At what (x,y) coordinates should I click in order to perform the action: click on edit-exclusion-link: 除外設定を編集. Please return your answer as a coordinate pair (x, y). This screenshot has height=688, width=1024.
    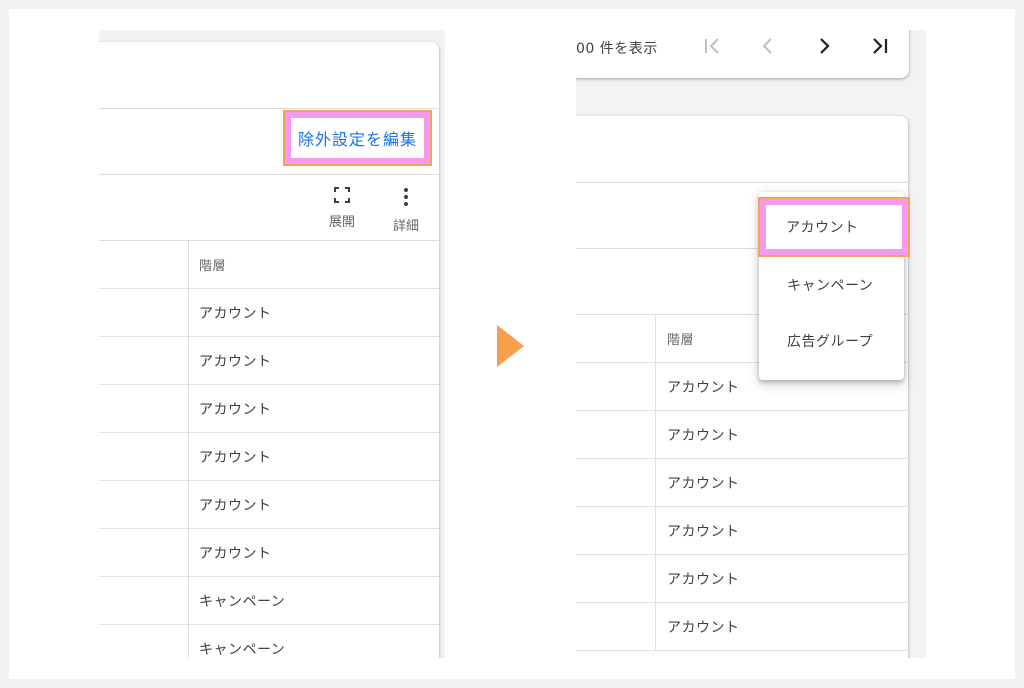
    Looking at the image, I should click on (357, 138).